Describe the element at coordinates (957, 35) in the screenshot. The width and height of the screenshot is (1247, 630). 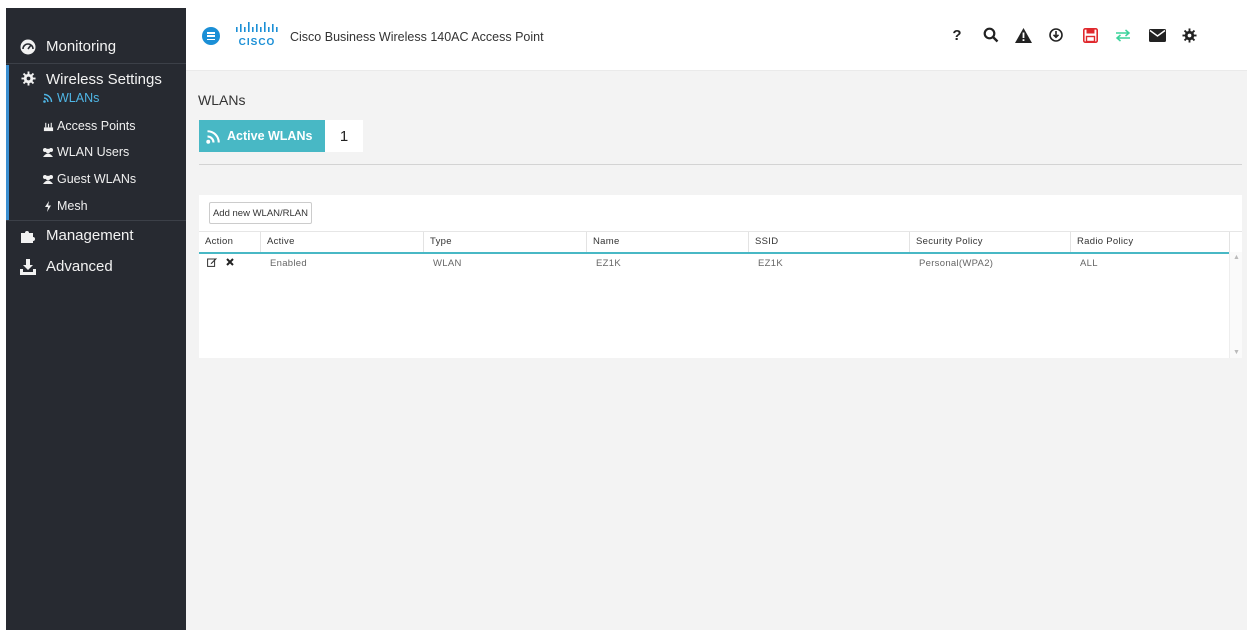
I see `help-icon: ?` at that location.